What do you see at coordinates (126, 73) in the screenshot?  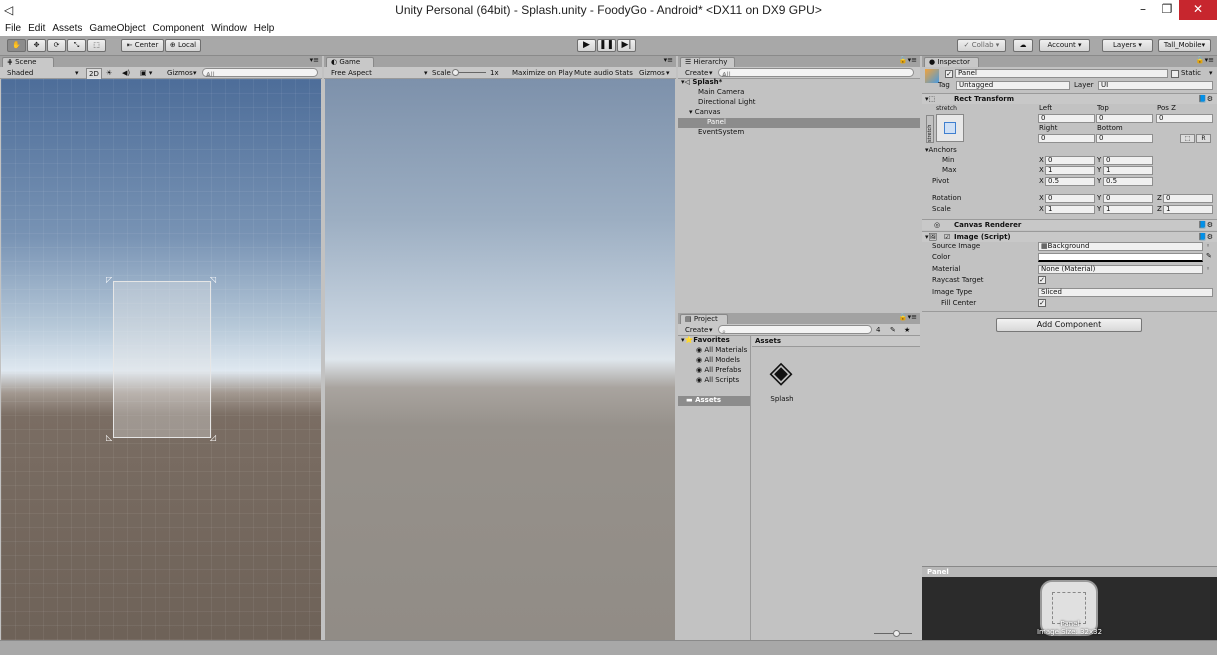 I see `audio-icon: ◀)` at bounding box center [126, 73].